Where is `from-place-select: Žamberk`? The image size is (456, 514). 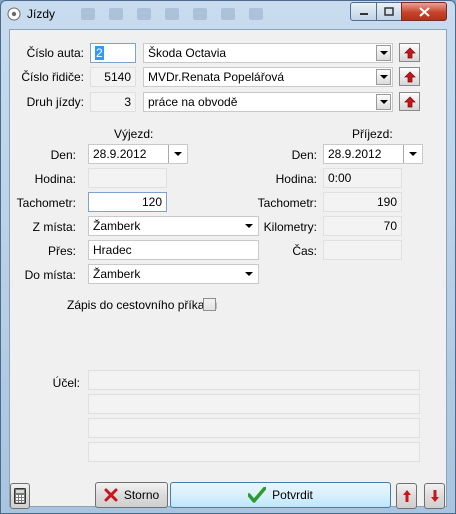 from-place-select: Žamberk is located at coordinates (173, 226).